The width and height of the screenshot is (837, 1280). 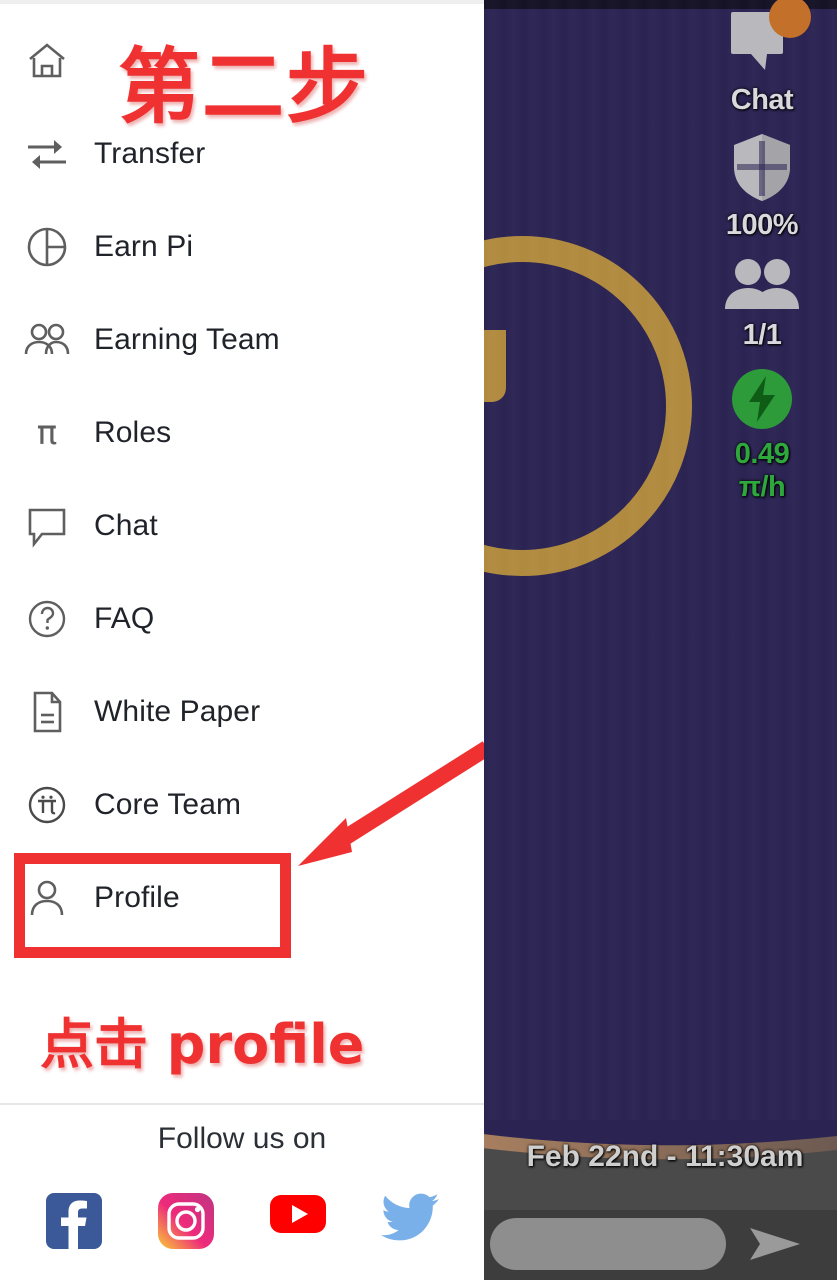 I want to click on lightning-bolt-icon, so click(x=762, y=401).